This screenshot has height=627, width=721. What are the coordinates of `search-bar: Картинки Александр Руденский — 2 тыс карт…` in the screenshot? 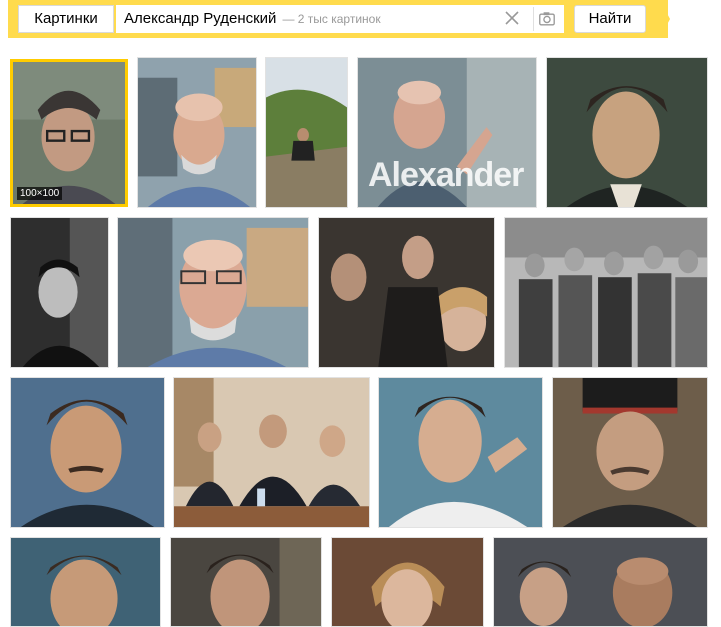 It's located at (338, 19).